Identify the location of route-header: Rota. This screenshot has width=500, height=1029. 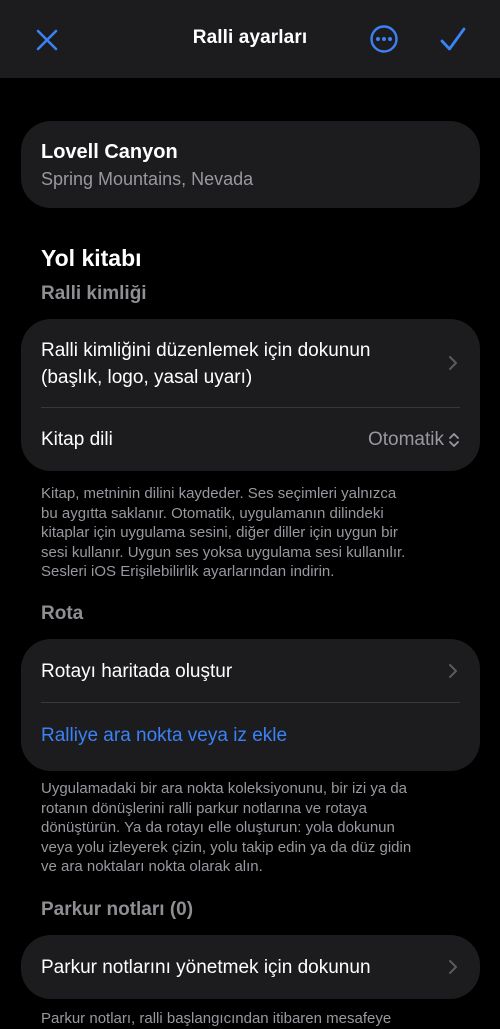
(62, 613).